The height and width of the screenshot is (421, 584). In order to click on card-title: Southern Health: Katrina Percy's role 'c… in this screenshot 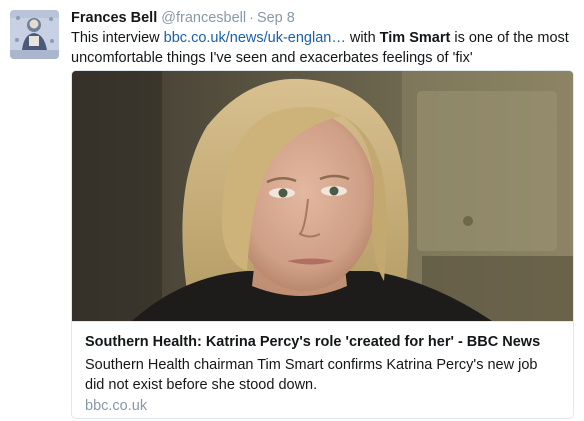, I will do `click(312, 342)`.